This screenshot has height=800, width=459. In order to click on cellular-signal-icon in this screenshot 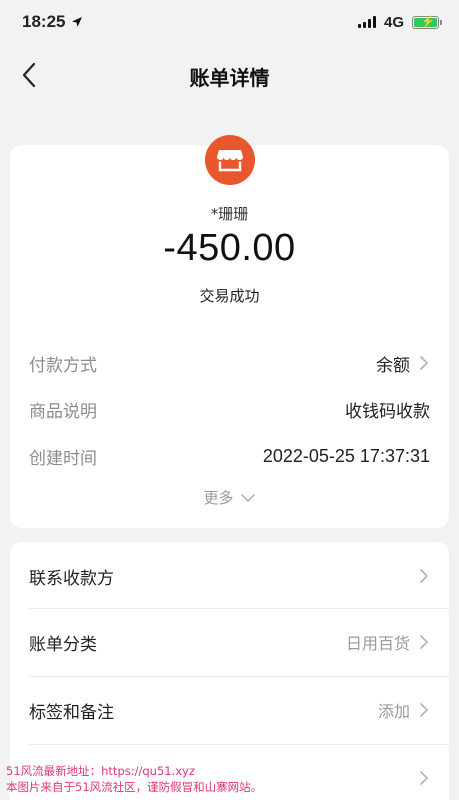, I will do `click(366, 22)`.